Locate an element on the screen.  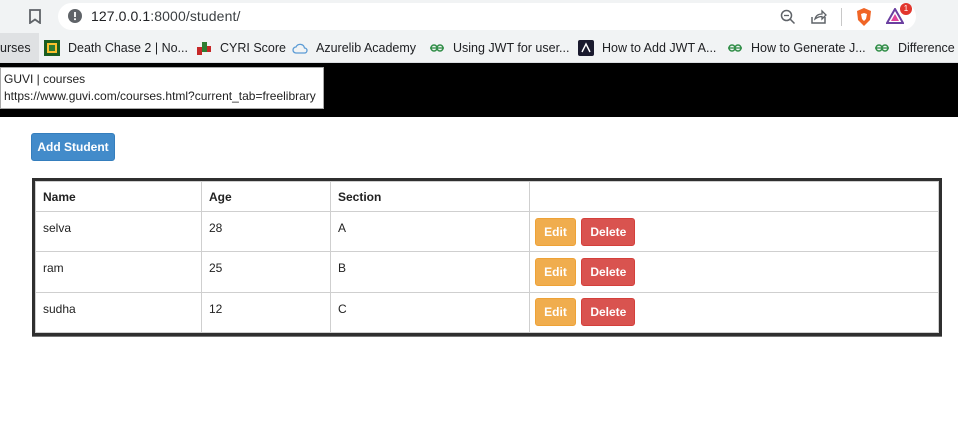
table-row: ram 25 B Edit Delete is located at coordinates (487, 272).